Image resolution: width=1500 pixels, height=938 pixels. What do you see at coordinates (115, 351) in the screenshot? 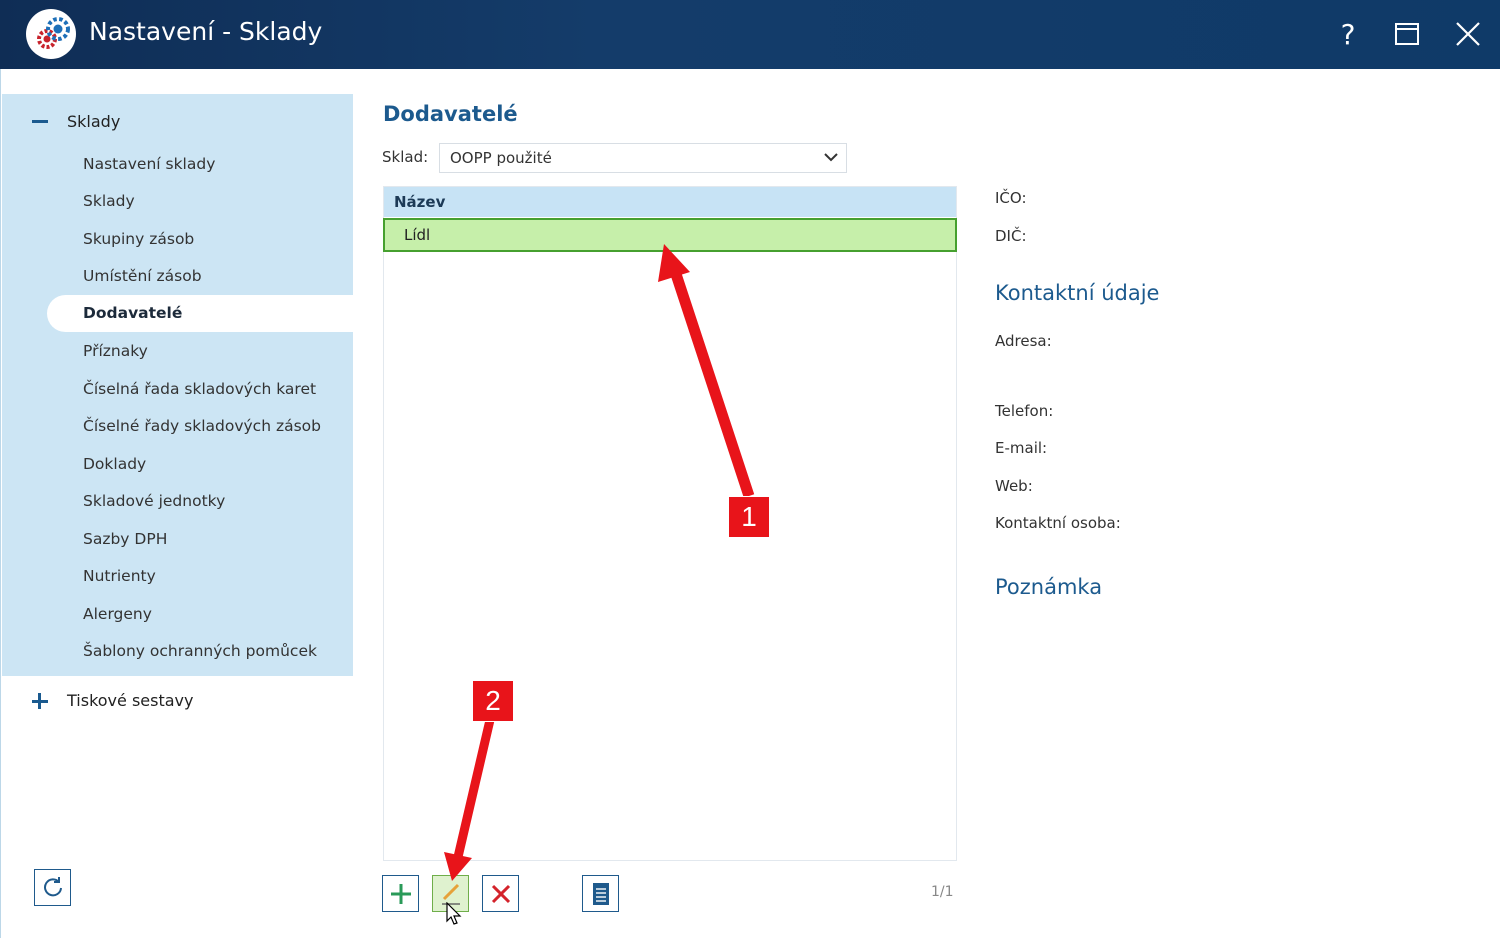
I see `sidebar-item-priznaky: Příznaky` at bounding box center [115, 351].